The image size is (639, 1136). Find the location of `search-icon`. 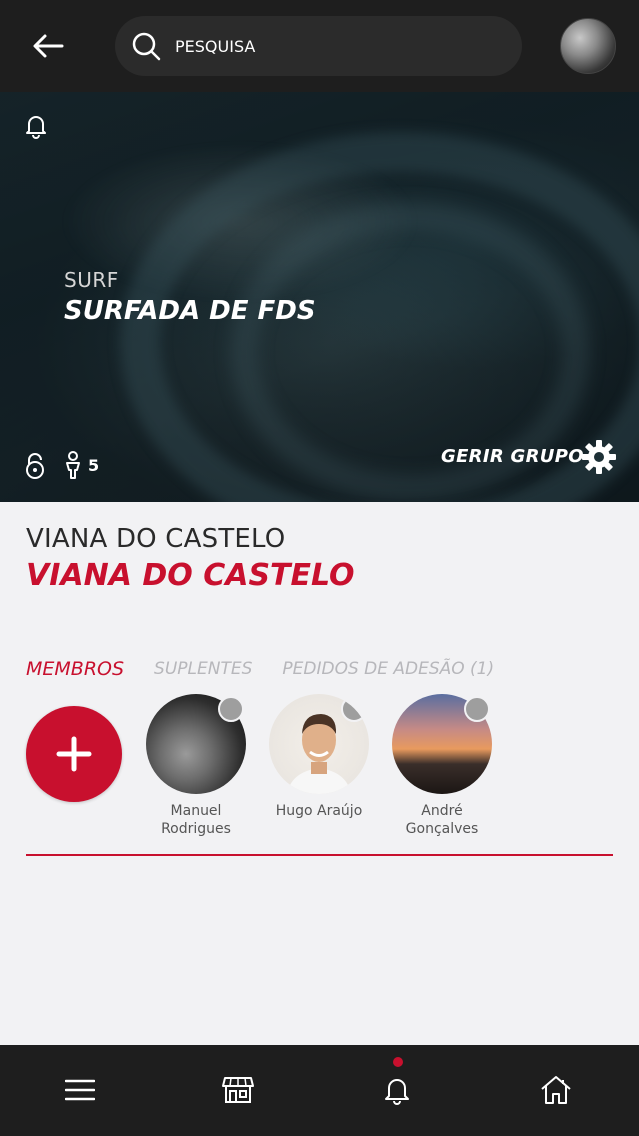

search-icon is located at coordinates (146, 46).